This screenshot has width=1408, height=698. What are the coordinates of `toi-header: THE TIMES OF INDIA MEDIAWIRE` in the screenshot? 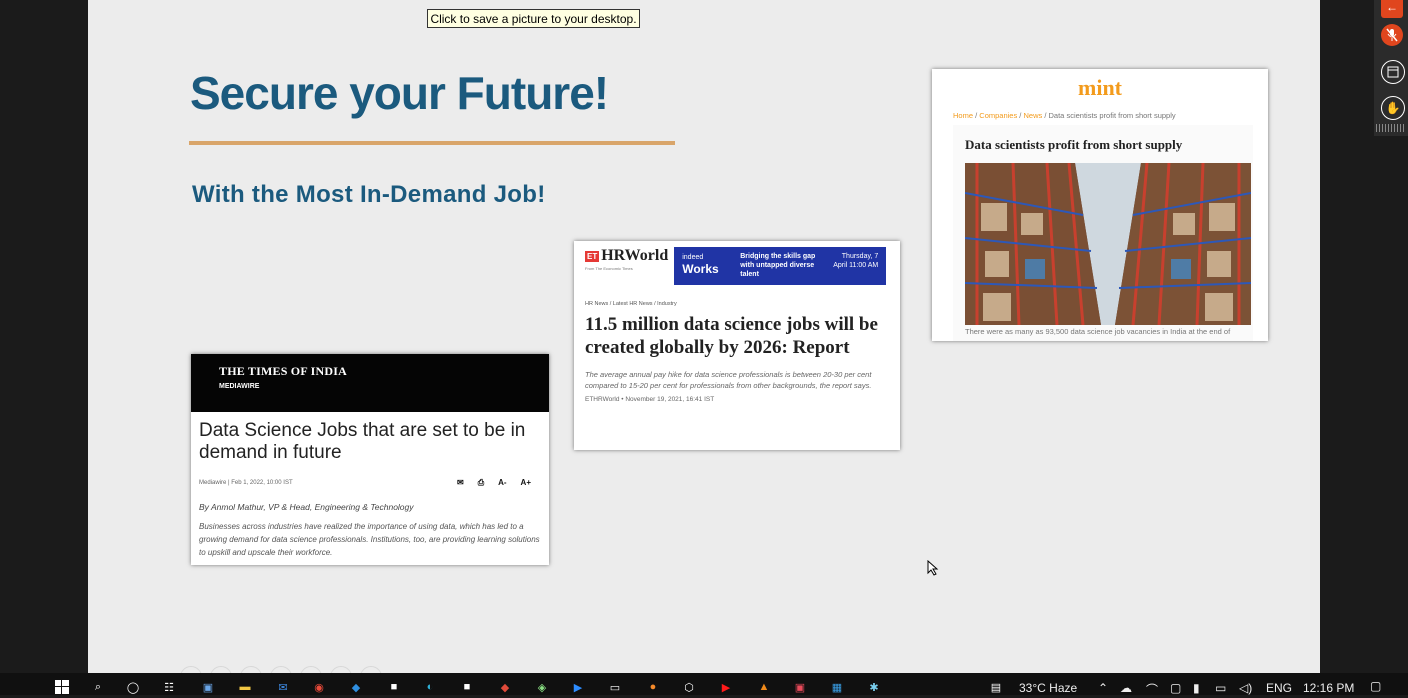 It's located at (370, 383).